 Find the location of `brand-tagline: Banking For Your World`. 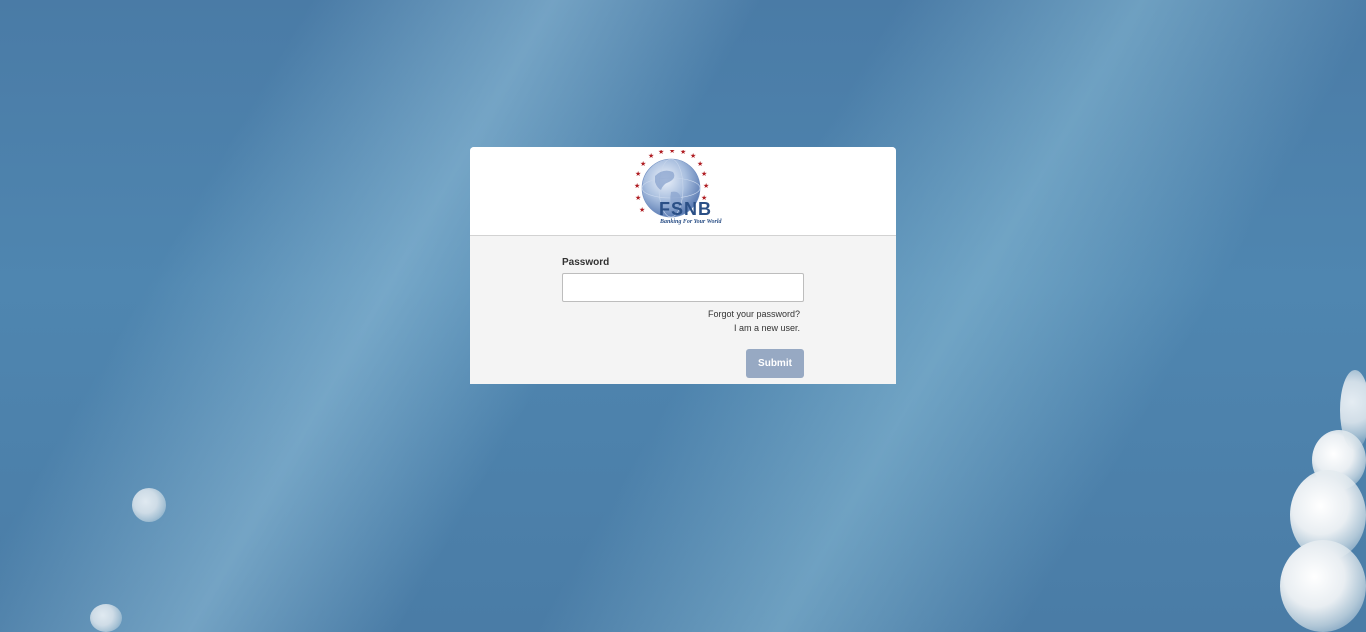

brand-tagline: Banking For Your World is located at coordinates (691, 222).